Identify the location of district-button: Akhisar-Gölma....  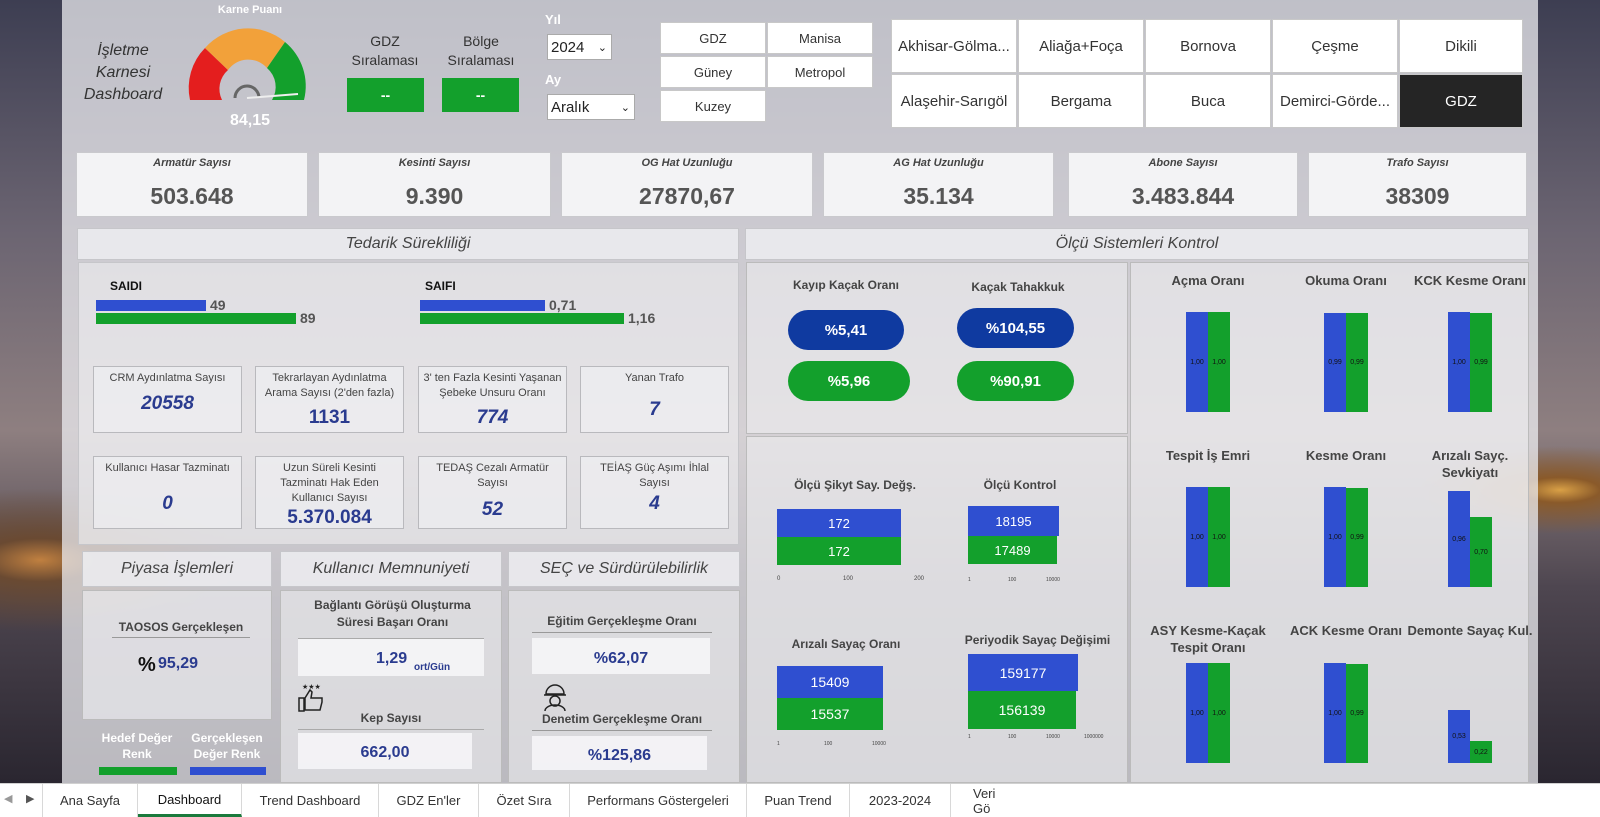
(954, 46).